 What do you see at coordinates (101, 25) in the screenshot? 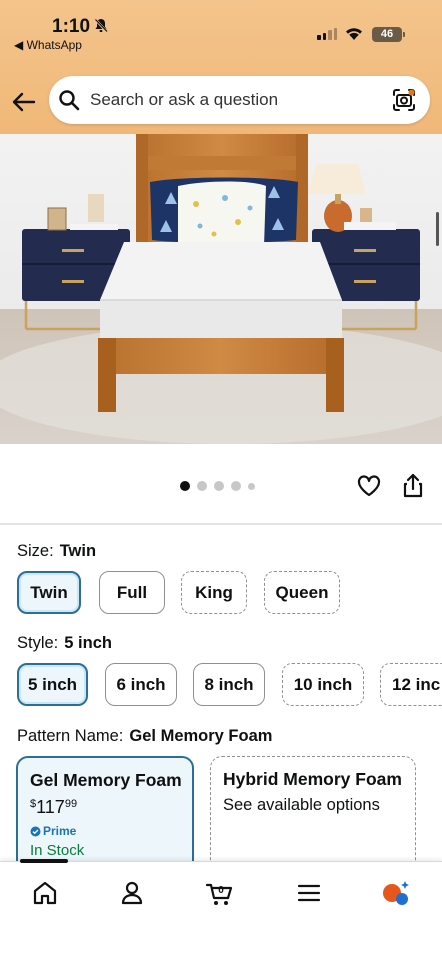
I see `bell-muted-icon` at bounding box center [101, 25].